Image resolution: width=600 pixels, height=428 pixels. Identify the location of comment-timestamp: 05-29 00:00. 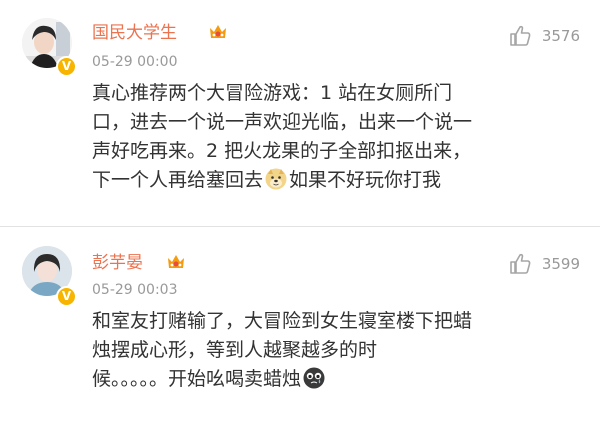
(135, 62).